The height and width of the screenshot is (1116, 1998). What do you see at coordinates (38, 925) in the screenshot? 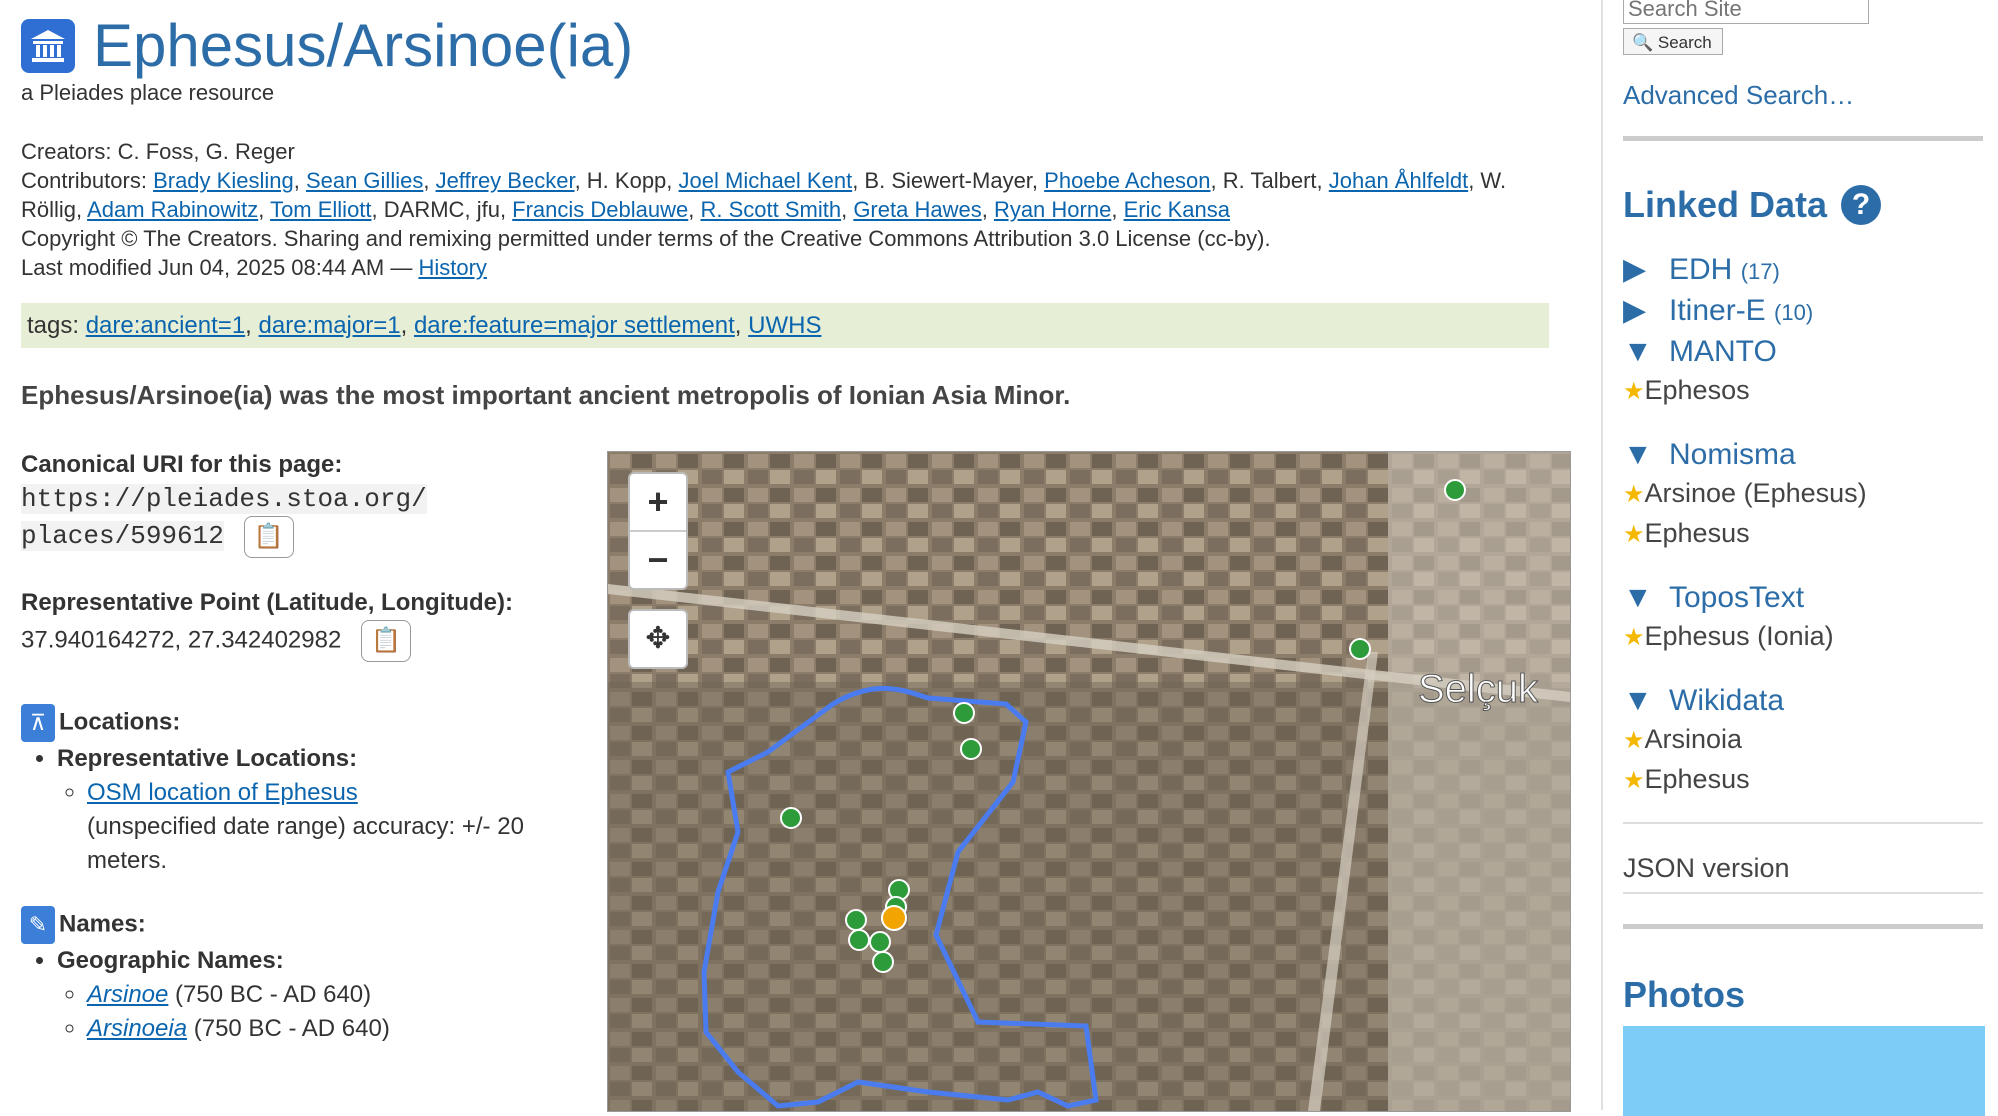
I see `tag-icon: ✎` at bounding box center [38, 925].